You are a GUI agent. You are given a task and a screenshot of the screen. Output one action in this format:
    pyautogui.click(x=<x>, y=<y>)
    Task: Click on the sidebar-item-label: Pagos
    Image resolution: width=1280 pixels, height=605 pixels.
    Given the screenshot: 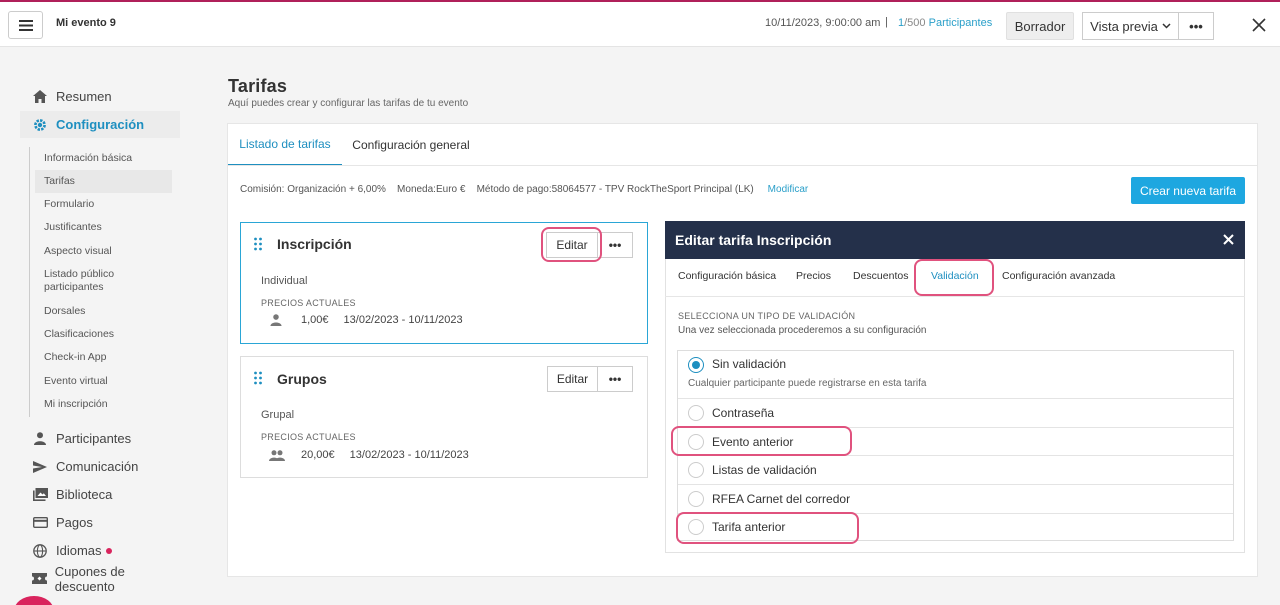 What is the action you would take?
    pyautogui.click(x=74, y=522)
    